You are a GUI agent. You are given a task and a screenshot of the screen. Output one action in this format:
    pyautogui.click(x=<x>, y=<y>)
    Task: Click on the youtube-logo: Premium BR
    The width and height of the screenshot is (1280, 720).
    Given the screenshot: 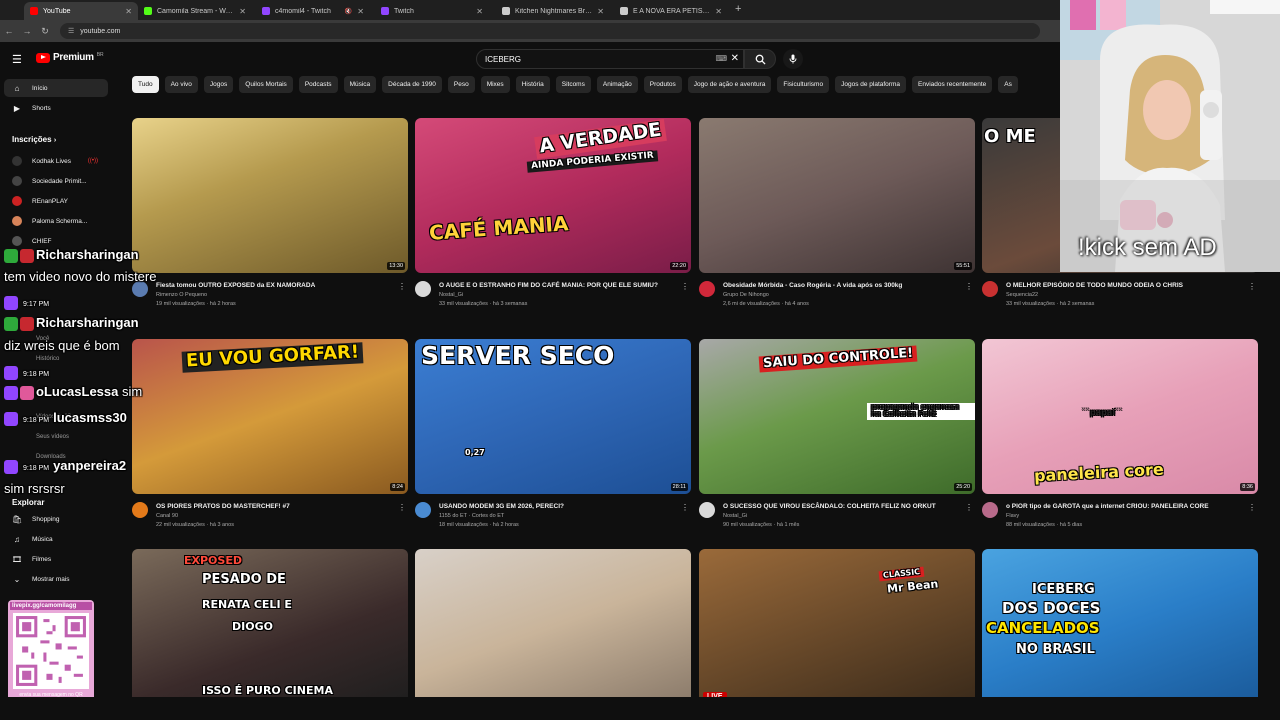 What is the action you would take?
    pyautogui.click(x=70, y=57)
    